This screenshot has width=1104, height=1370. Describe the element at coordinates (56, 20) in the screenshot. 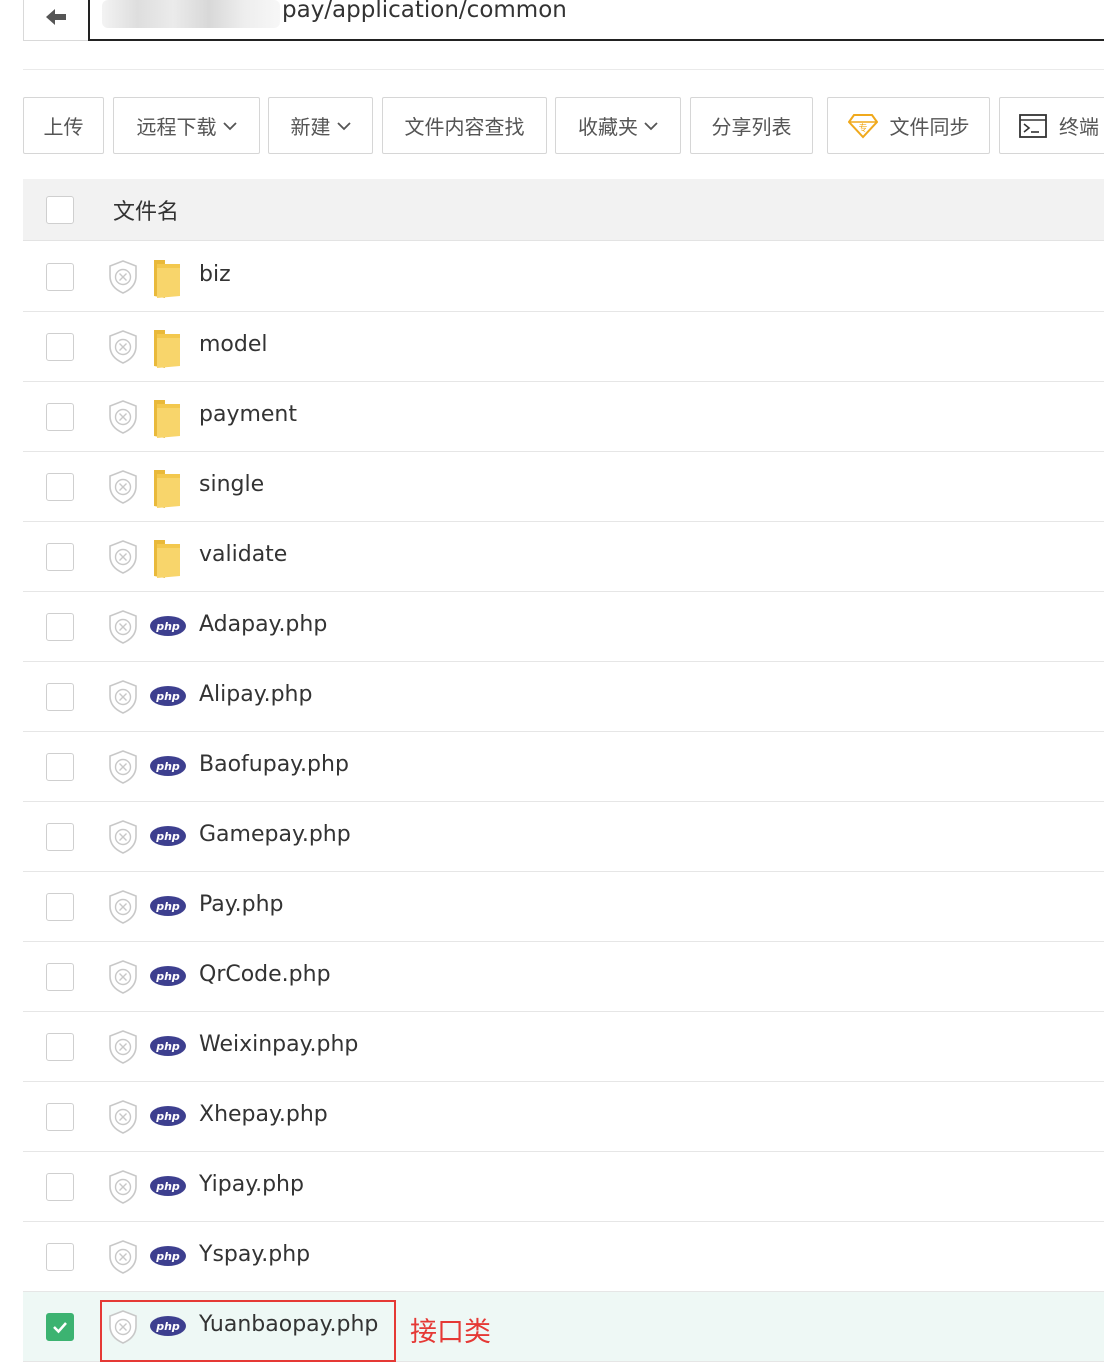

I see `back-button` at that location.